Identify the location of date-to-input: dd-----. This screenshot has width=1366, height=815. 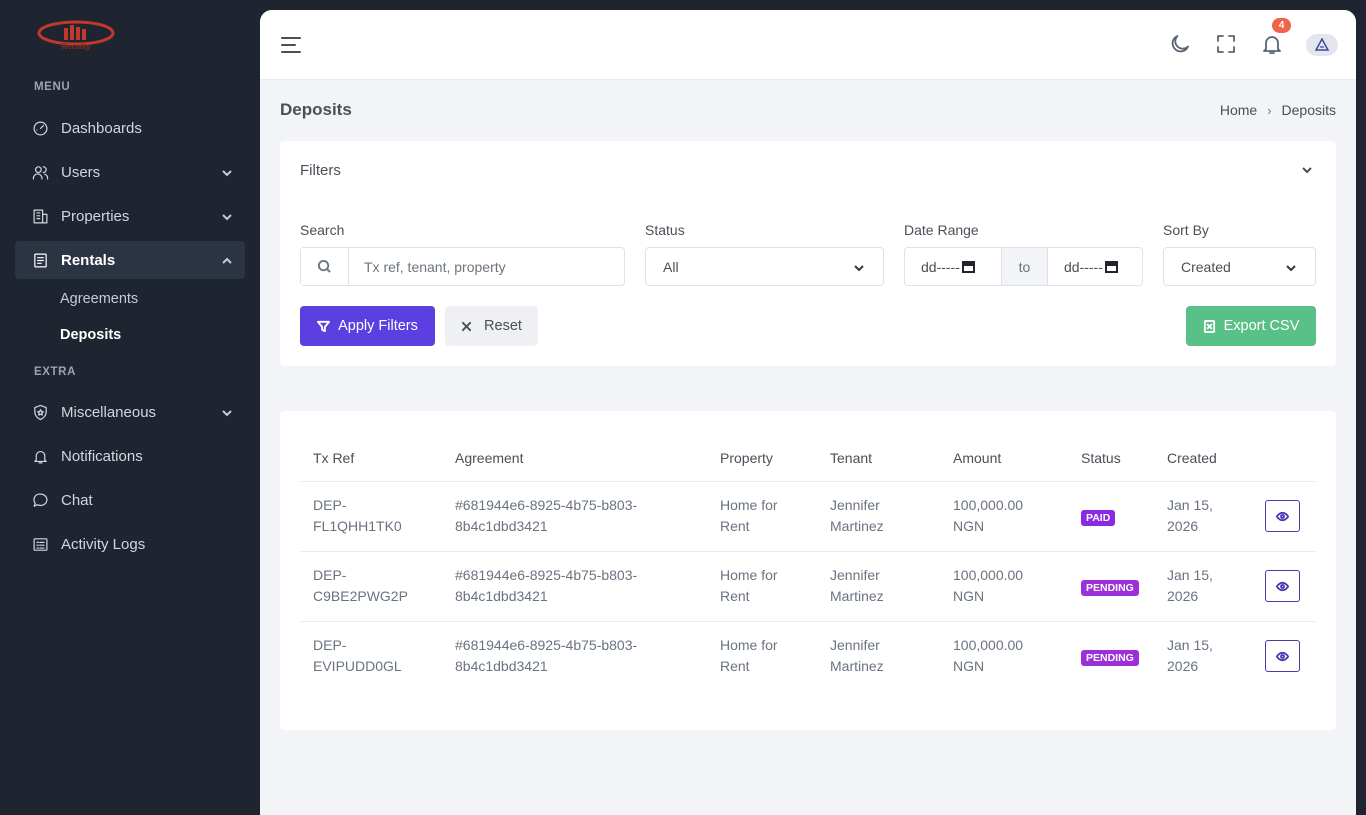
(1095, 266).